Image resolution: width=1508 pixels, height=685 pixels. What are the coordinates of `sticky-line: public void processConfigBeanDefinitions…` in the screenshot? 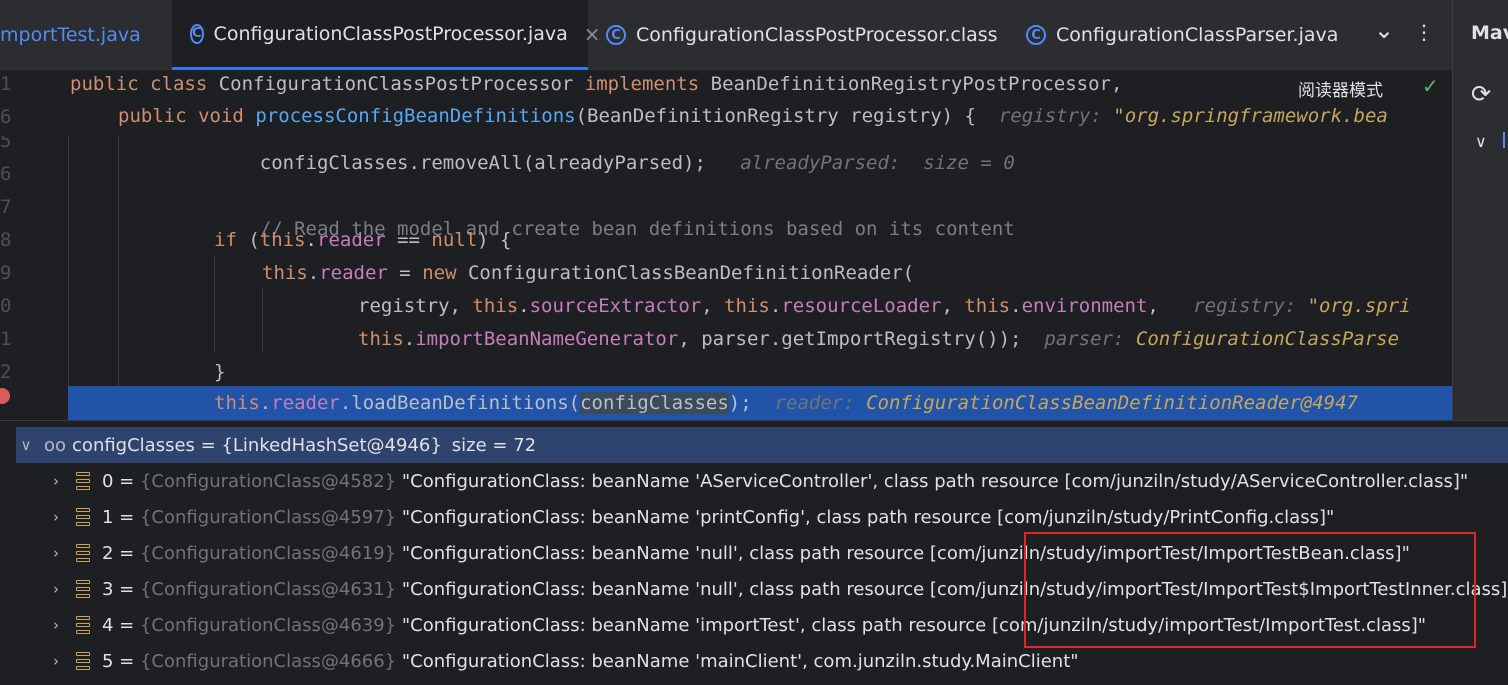 It's located at (753, 116).